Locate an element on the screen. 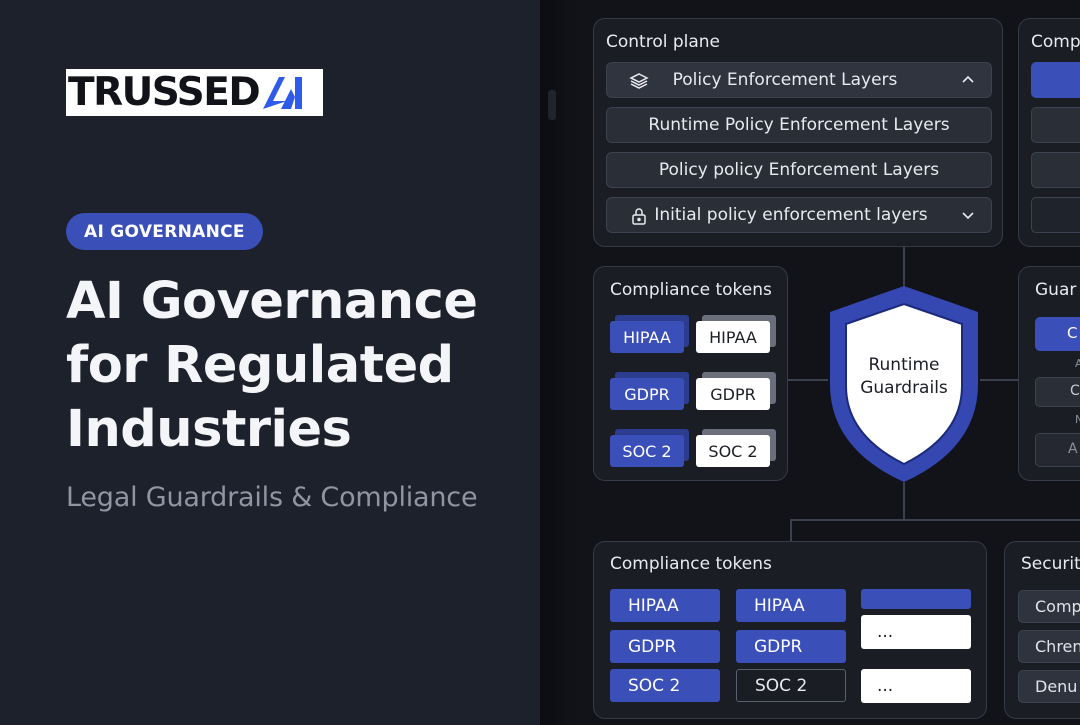  row-label: Policy policy Enforcement Layers is located at coordinates (799, 170).